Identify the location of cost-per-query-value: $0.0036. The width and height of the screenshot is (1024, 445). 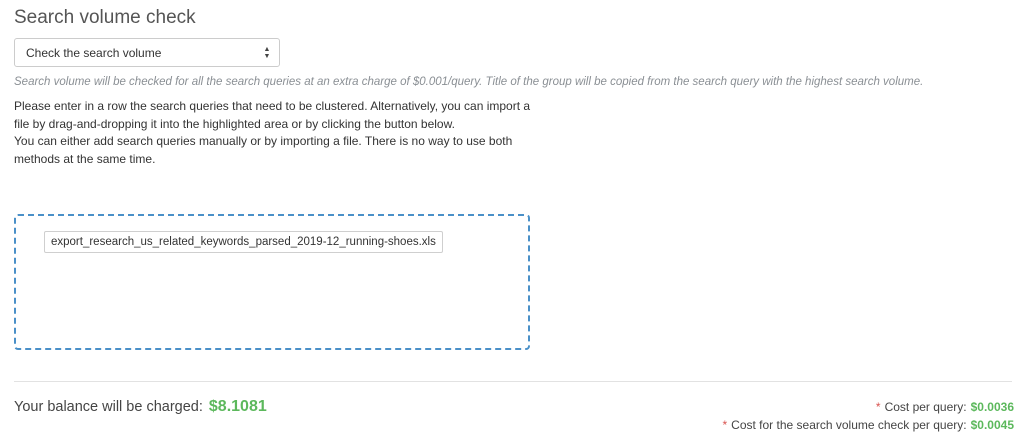
(992, 407).